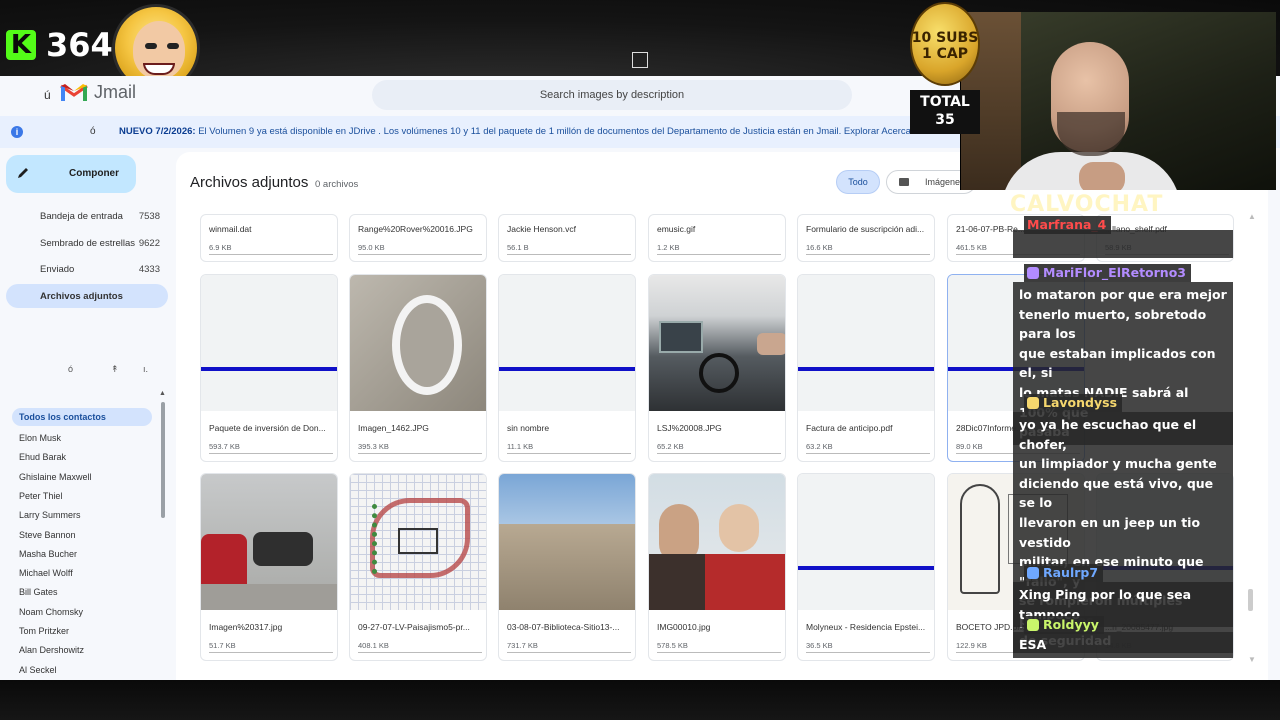 This screenshot has width=1280, height=720. What do you see at coordinates (612, 95) in the screenshot?
I see `search-input: Search images by description` at bounding box center [612, 95].